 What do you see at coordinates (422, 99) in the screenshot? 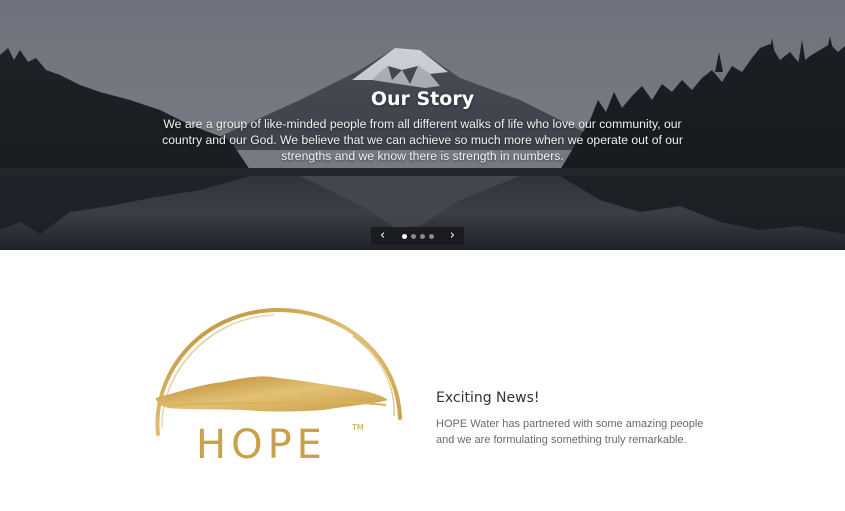
I see `hero-title: Our Story` at bounding box center [422, 99].